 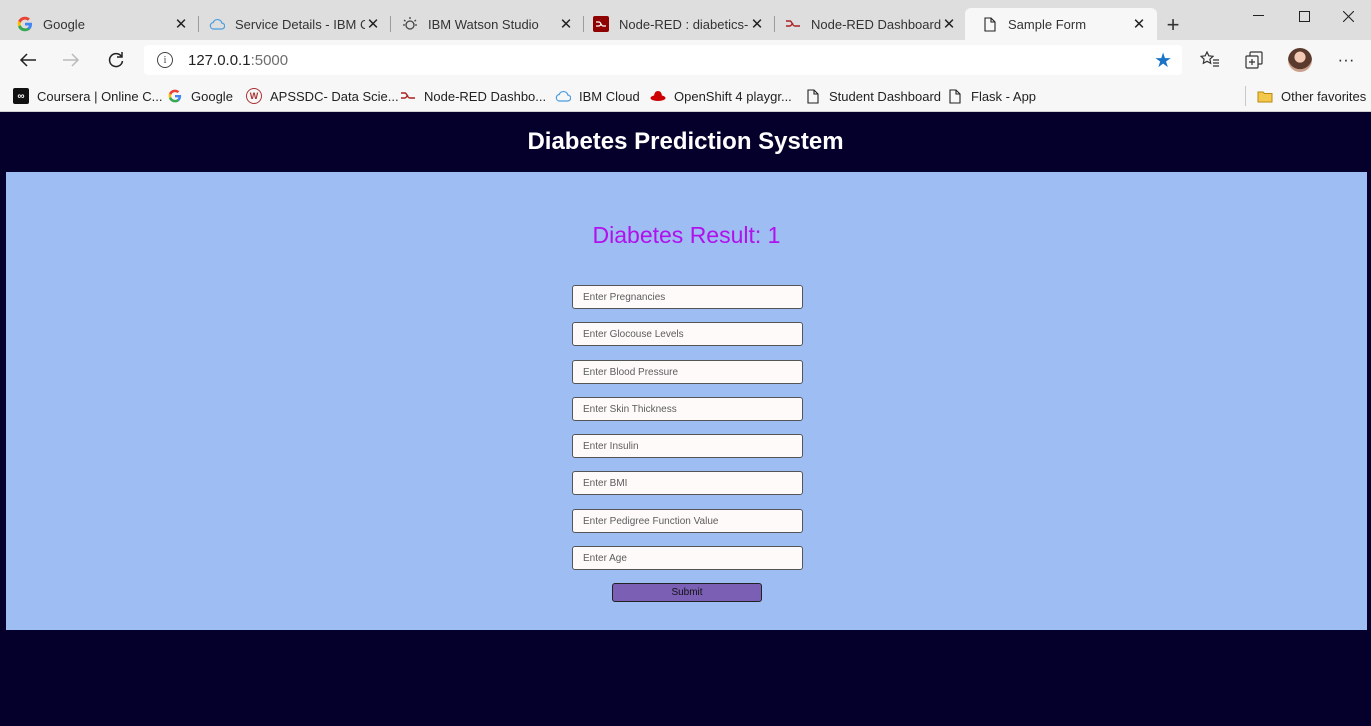 I want to click on favorite-star-icon: ★, so click(x=1163, y=60).